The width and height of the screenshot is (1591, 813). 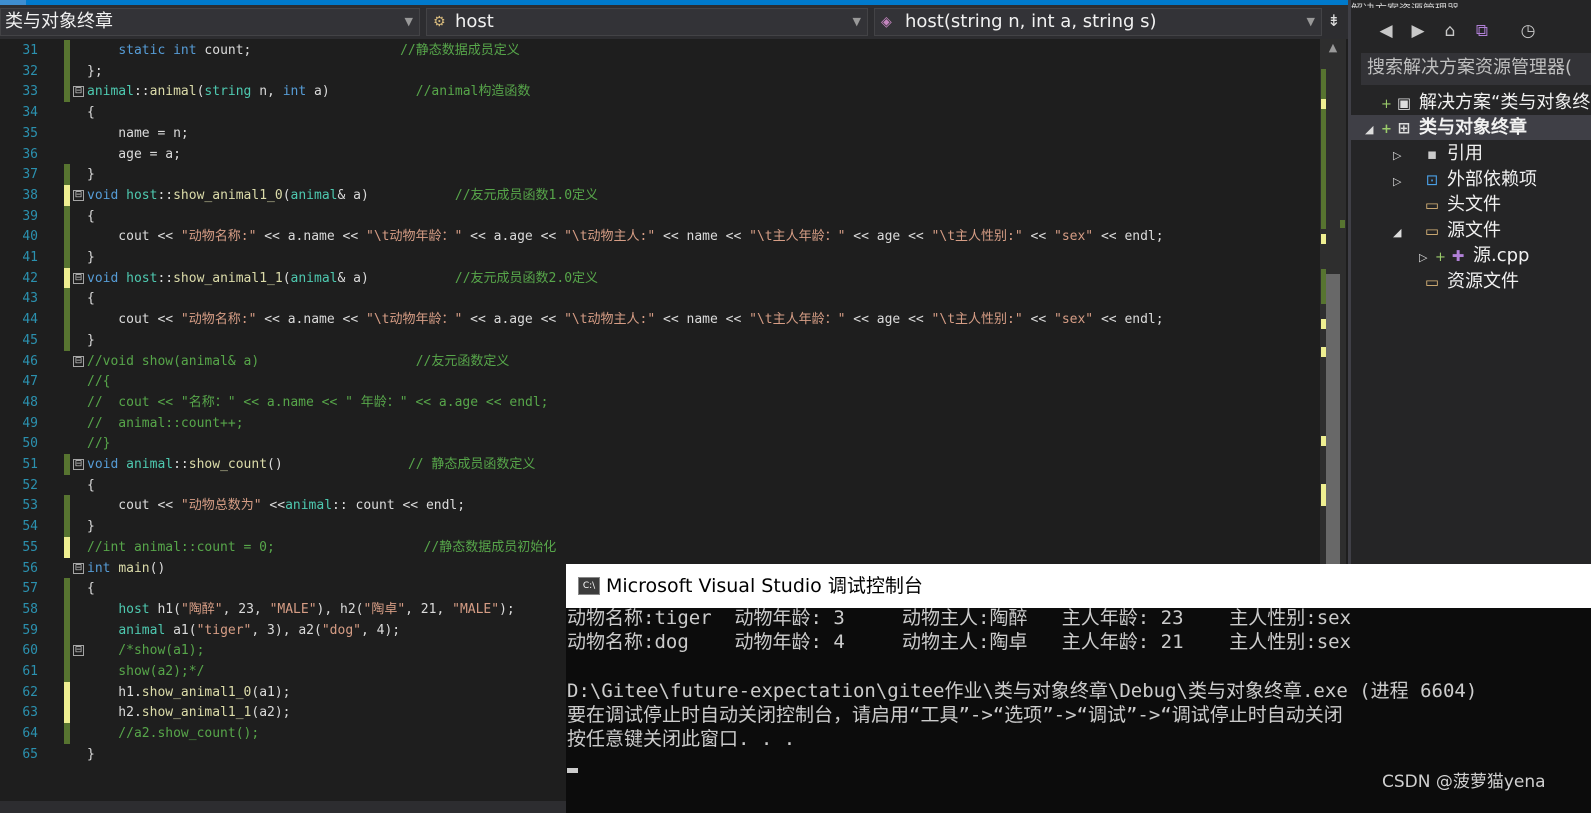 What do you see at coordinates (660, 299) in the screenshot?
I see `code-line: 43 {` at bounding box center [660, 299].